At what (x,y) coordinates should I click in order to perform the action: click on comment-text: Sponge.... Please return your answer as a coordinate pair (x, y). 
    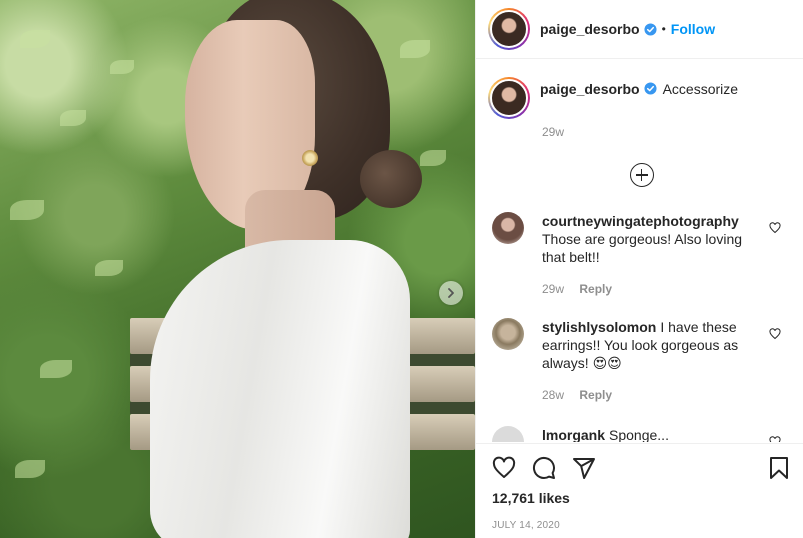
    Looking at the image, I should click on (639, 434).